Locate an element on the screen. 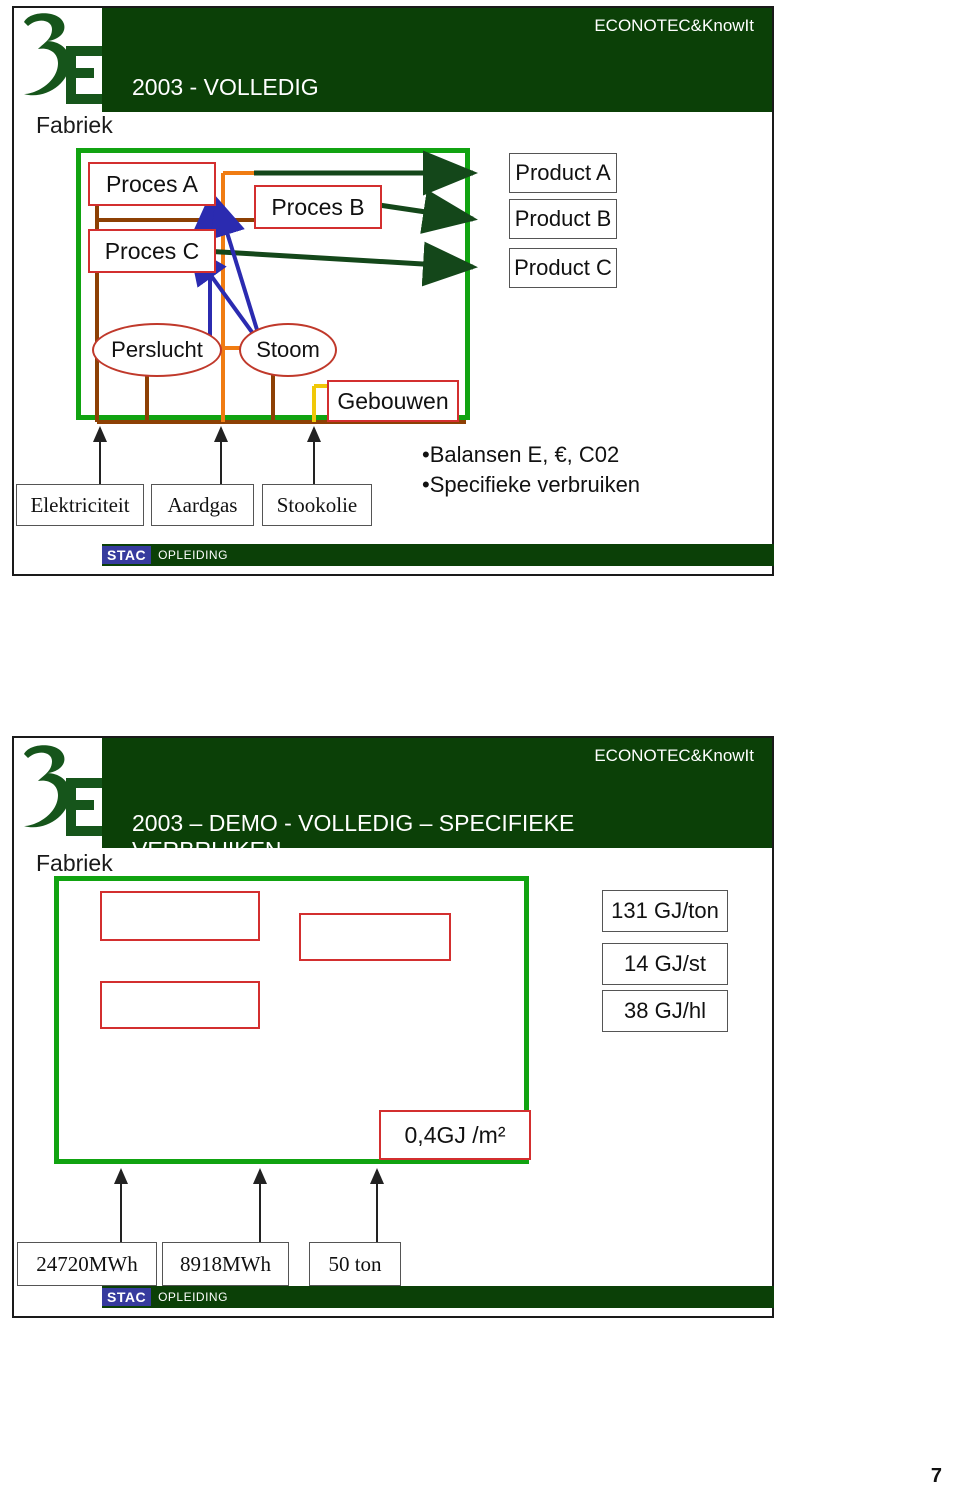  slide1-process-b-label: Proces B is located at coordinates (318, 206).